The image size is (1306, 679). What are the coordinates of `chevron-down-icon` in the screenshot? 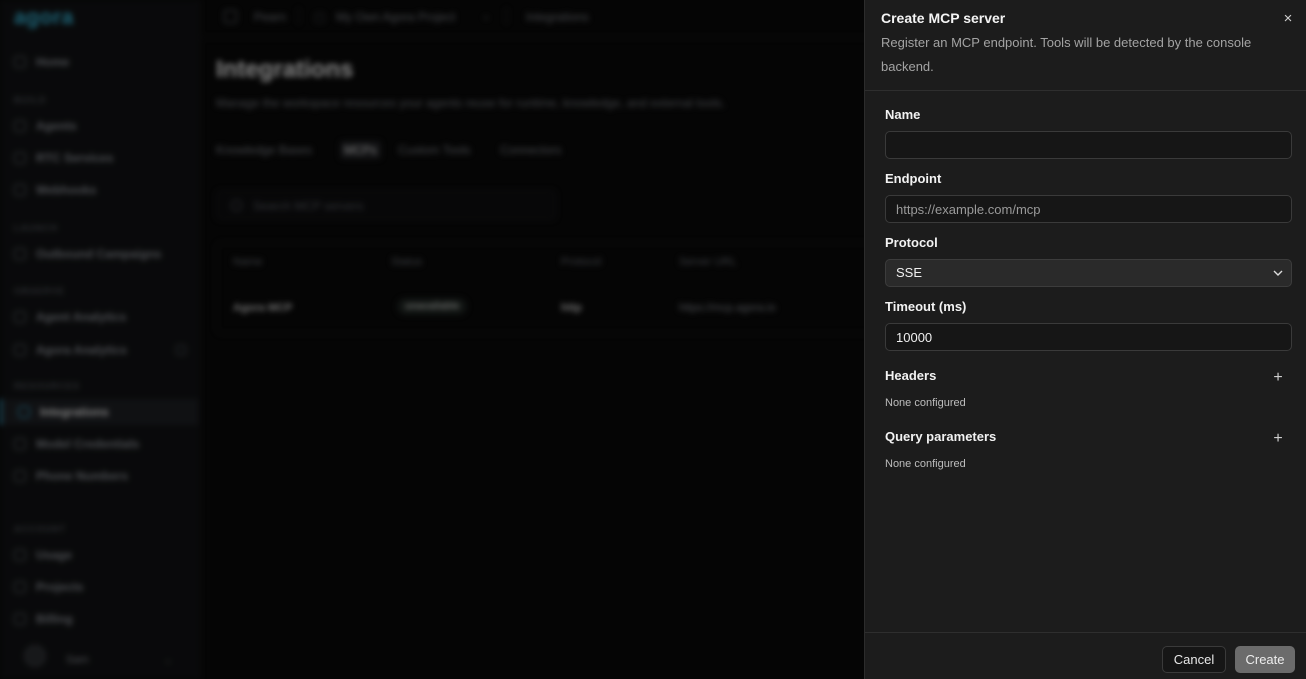 It's located at (1278, 273).